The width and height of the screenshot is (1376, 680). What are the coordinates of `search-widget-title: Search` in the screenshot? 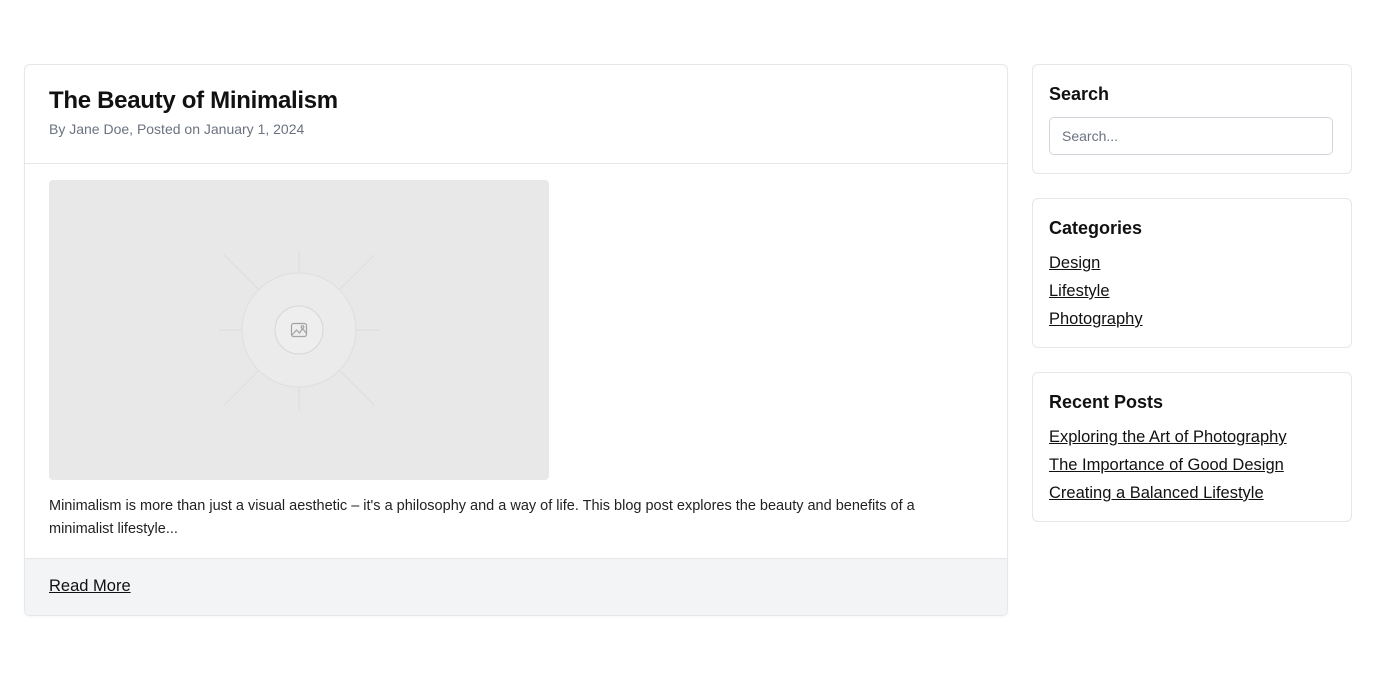 It's located at (1079, 94).